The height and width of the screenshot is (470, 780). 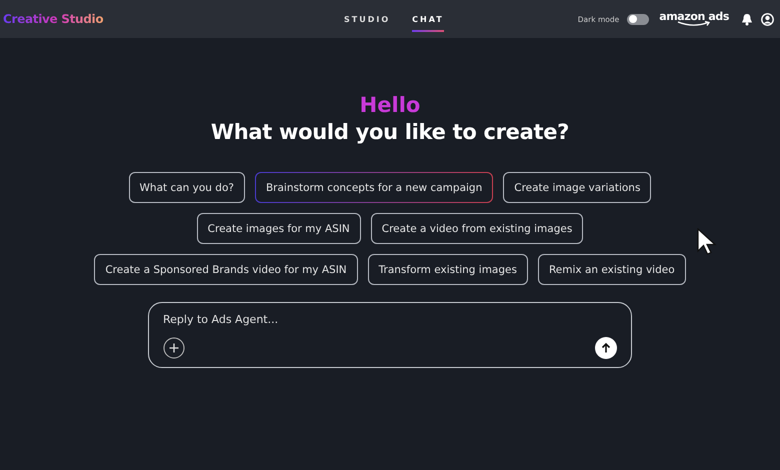 What do you see at coordinates (606, 348) in the screenshot?
I see `send-icon` at bounding box center [606, 348].